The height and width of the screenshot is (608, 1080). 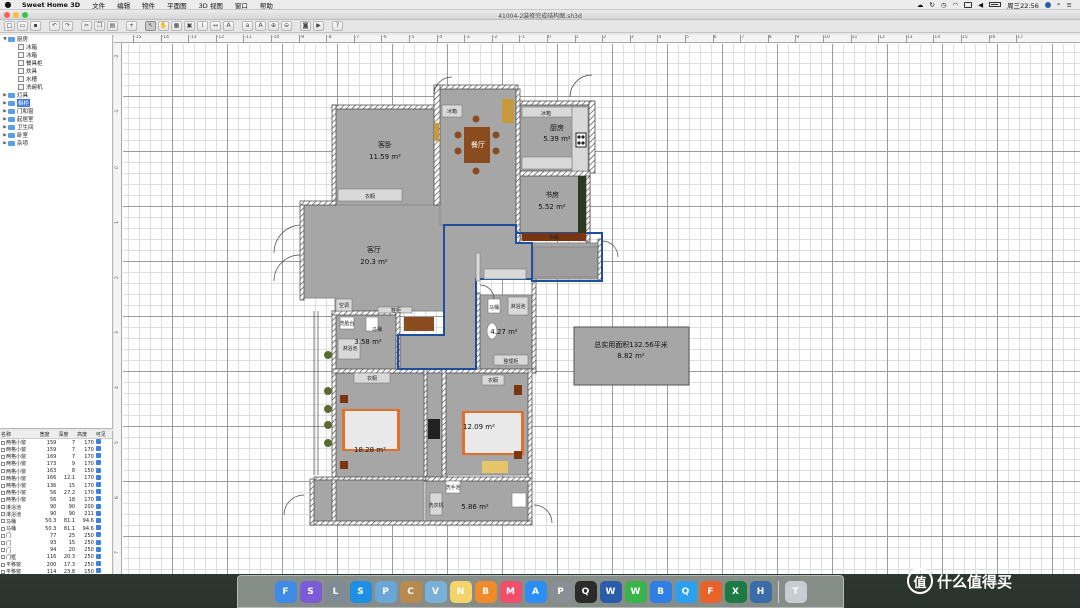 I want to click on menu-3d-view: 3D 视图, so click(x=211, y=5).